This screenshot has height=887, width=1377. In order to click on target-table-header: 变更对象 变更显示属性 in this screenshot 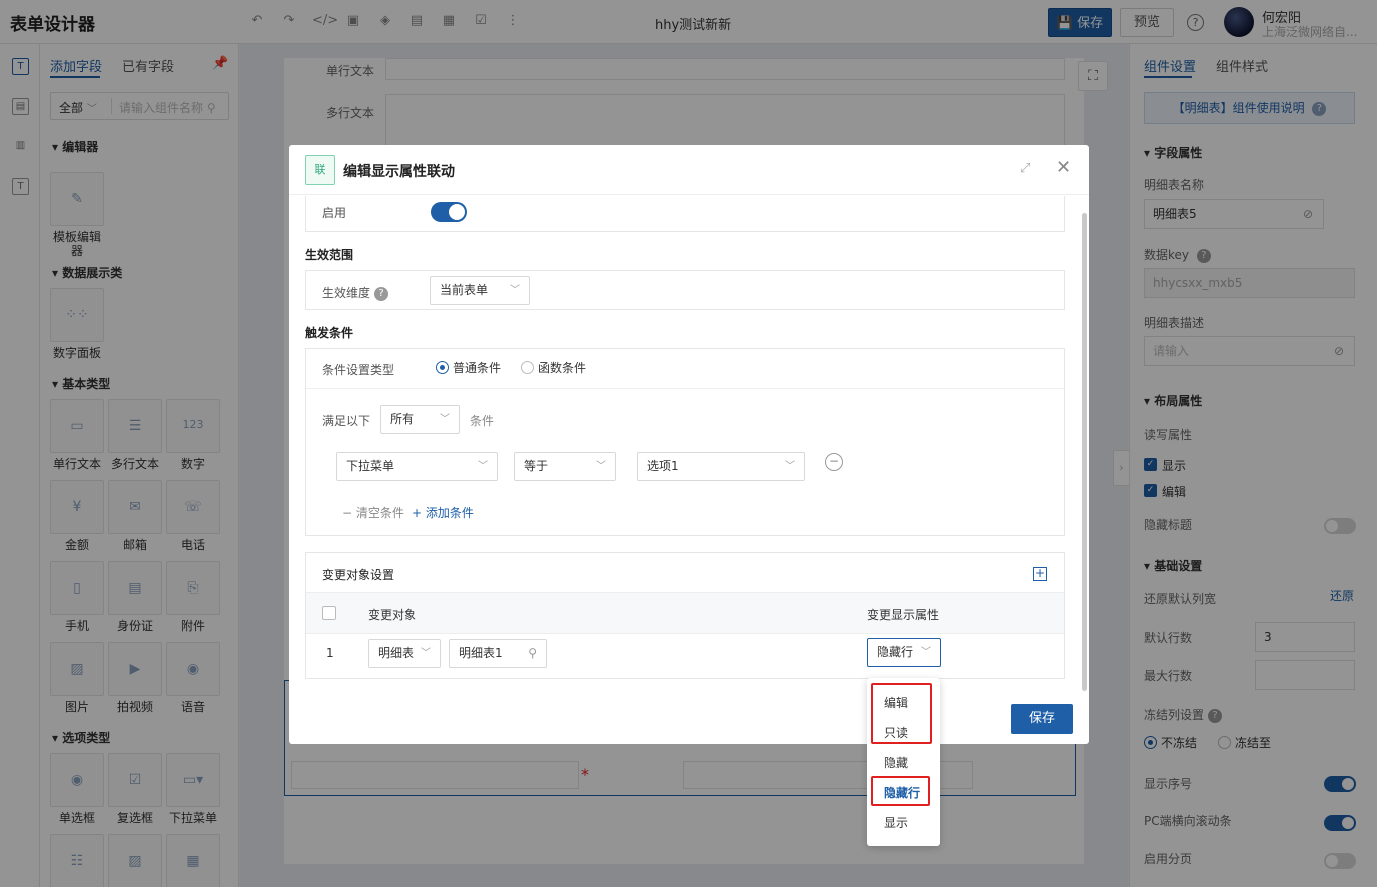, I will do `click(685, 613)`.